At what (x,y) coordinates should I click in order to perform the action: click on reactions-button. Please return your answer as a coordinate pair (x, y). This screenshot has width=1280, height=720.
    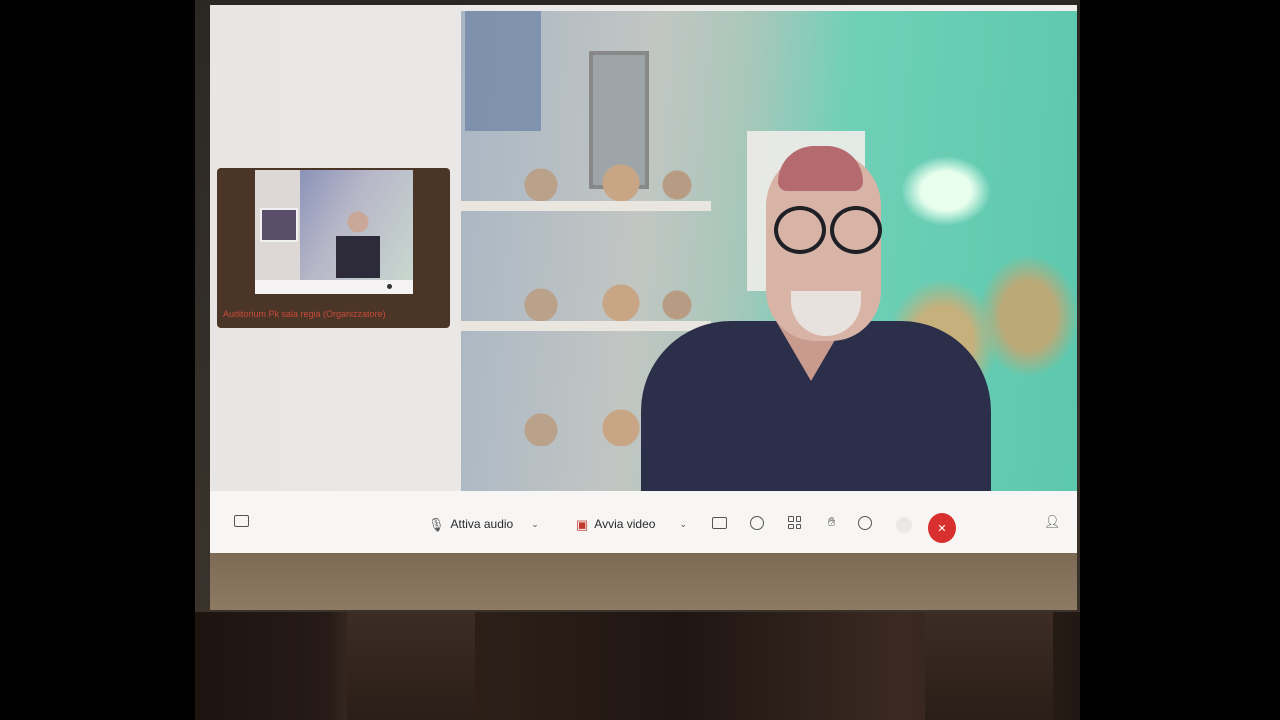
    Looking at the image, I should click on (865, 523).